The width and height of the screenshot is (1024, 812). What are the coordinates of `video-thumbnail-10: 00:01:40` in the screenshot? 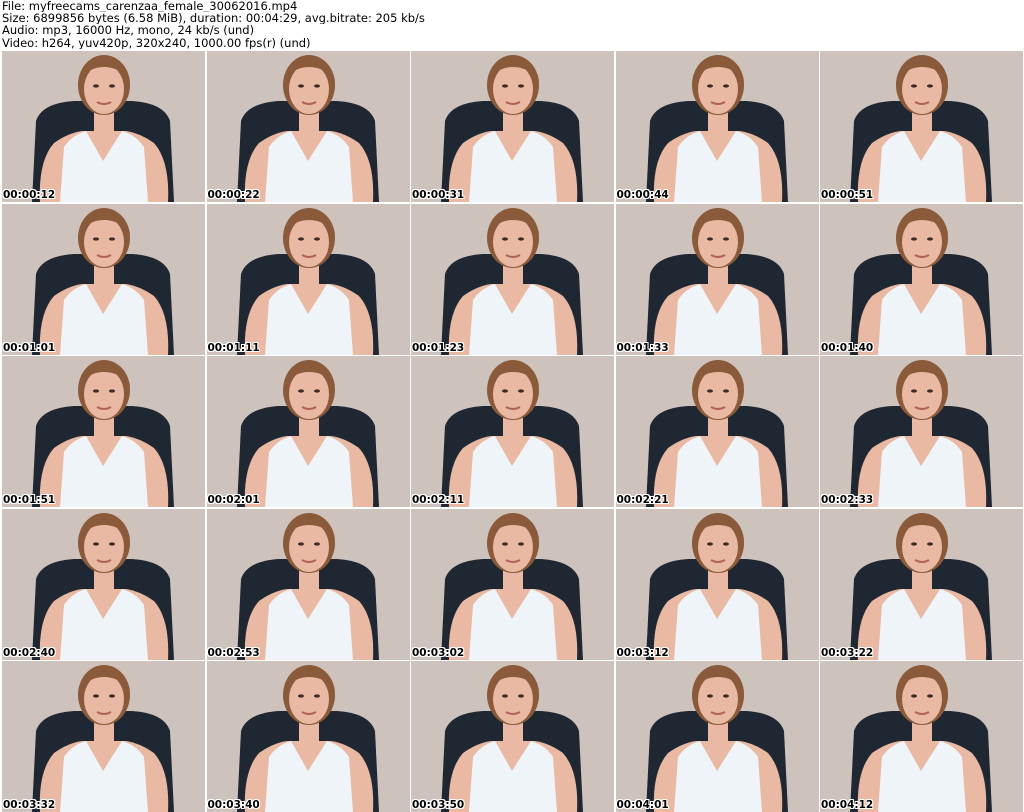 It's located at (921, 279).